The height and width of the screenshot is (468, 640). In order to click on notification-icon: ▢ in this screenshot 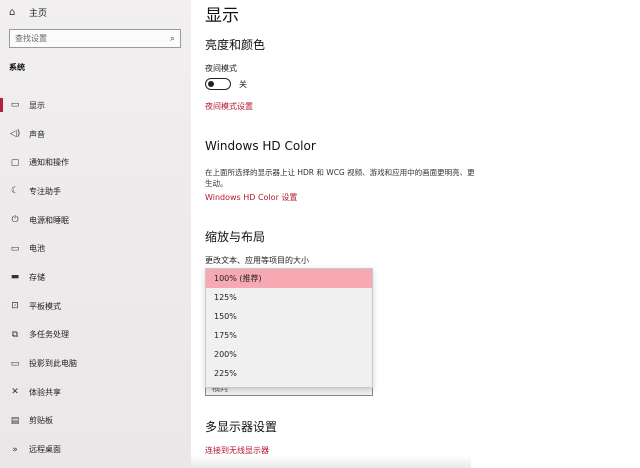, I will do `click(15, 162)`.